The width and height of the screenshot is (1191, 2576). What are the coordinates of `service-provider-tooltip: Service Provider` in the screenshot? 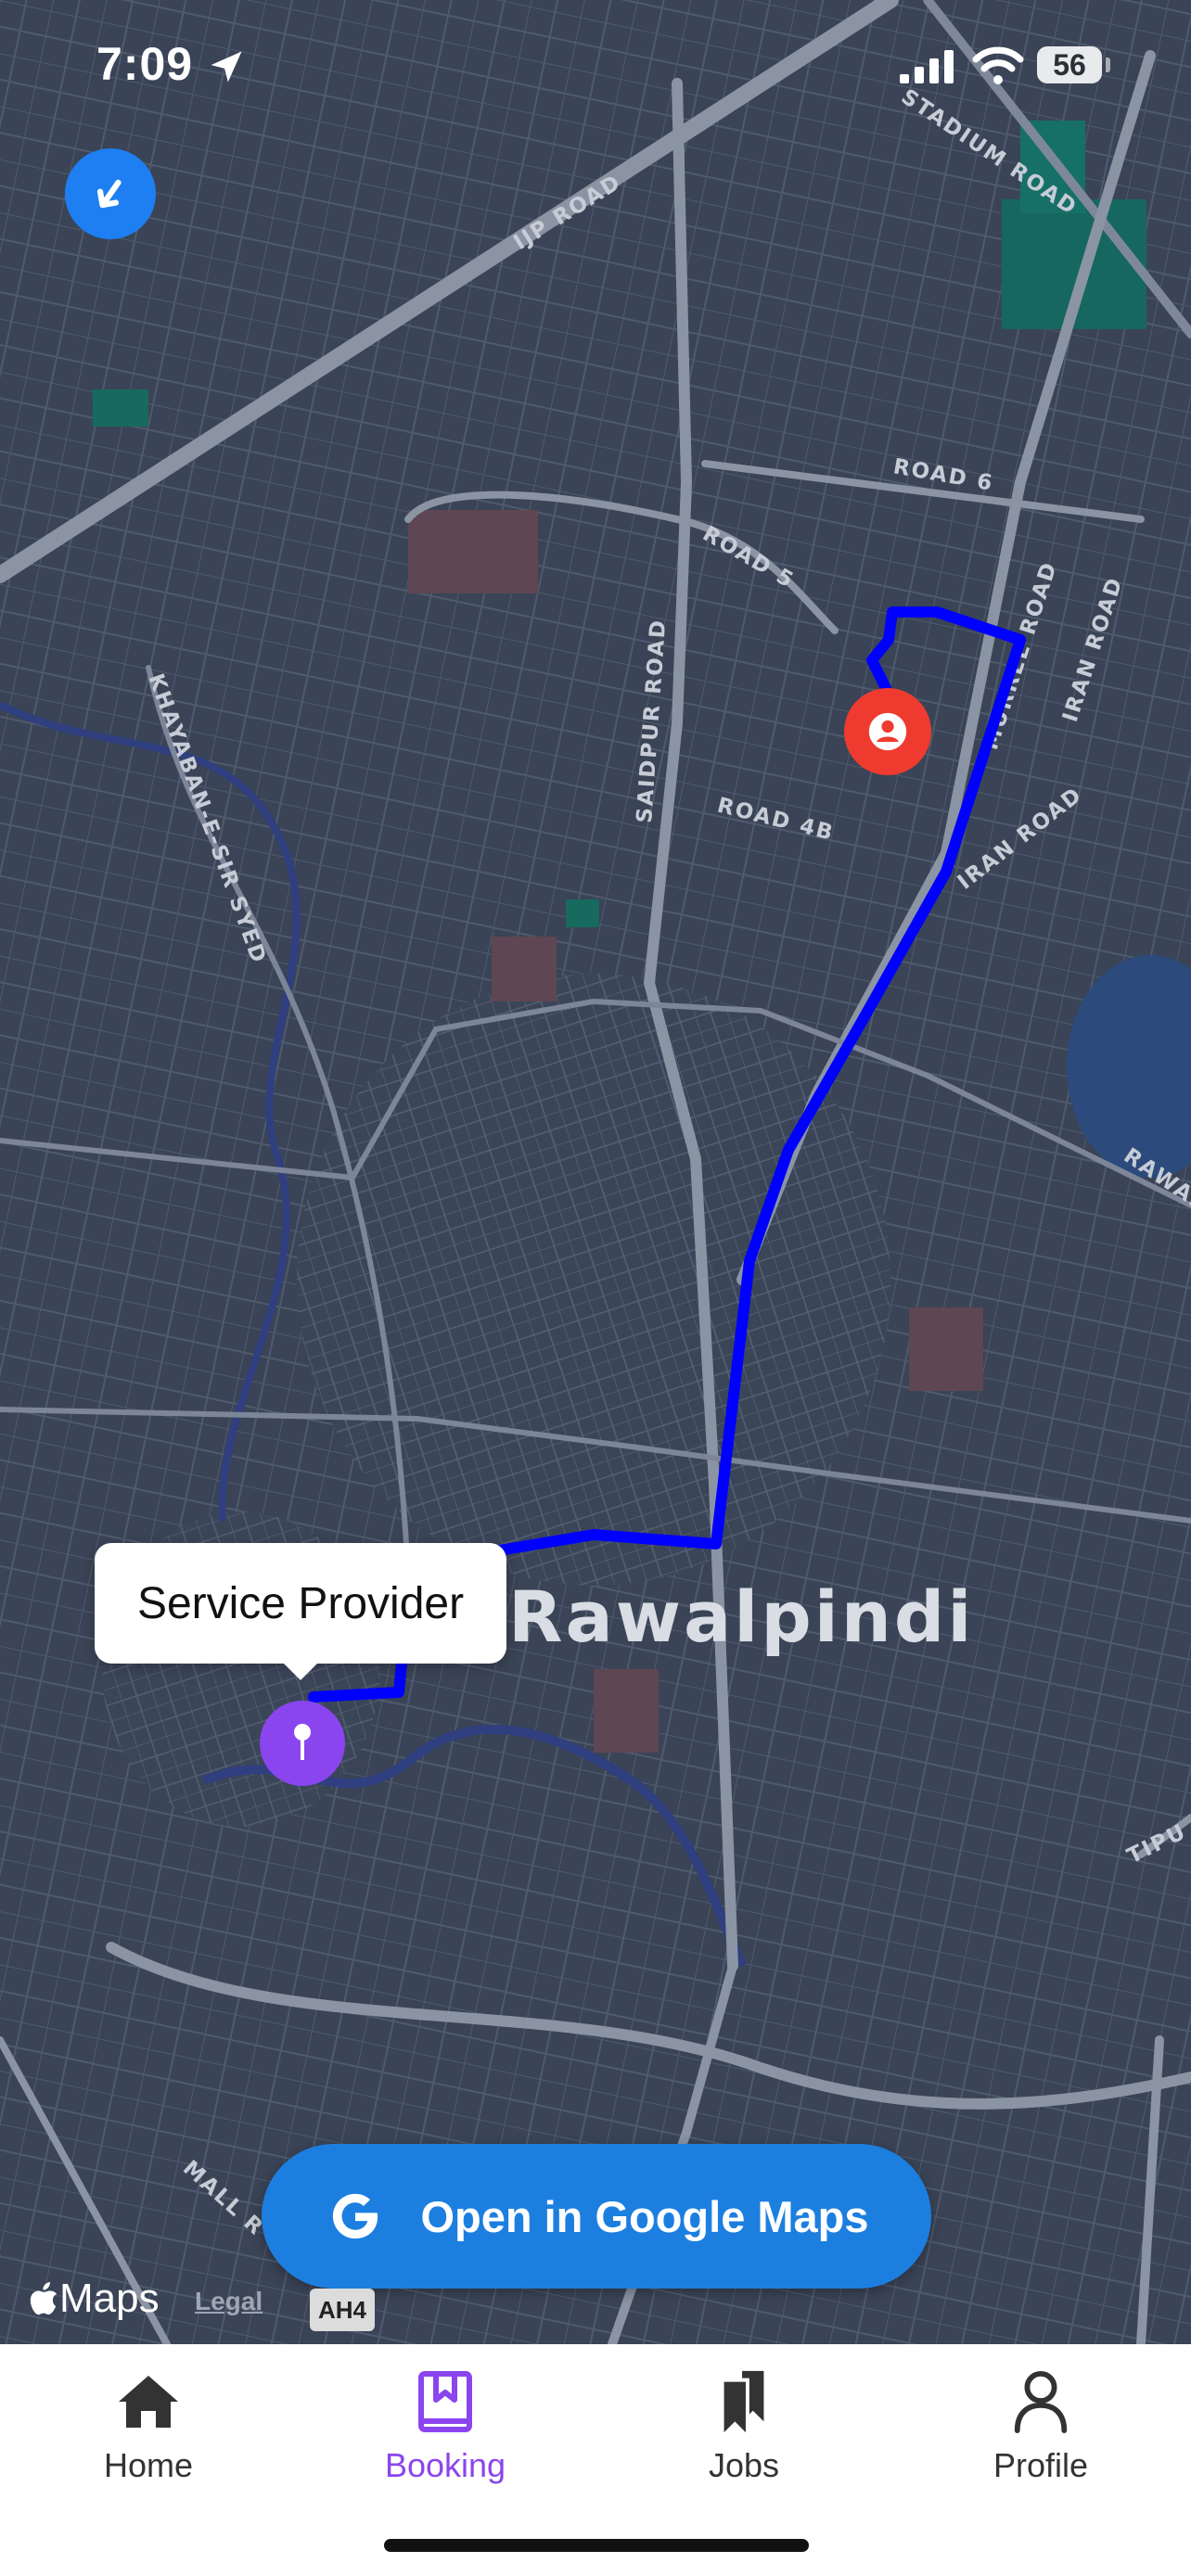 It's located at (300, 1604).